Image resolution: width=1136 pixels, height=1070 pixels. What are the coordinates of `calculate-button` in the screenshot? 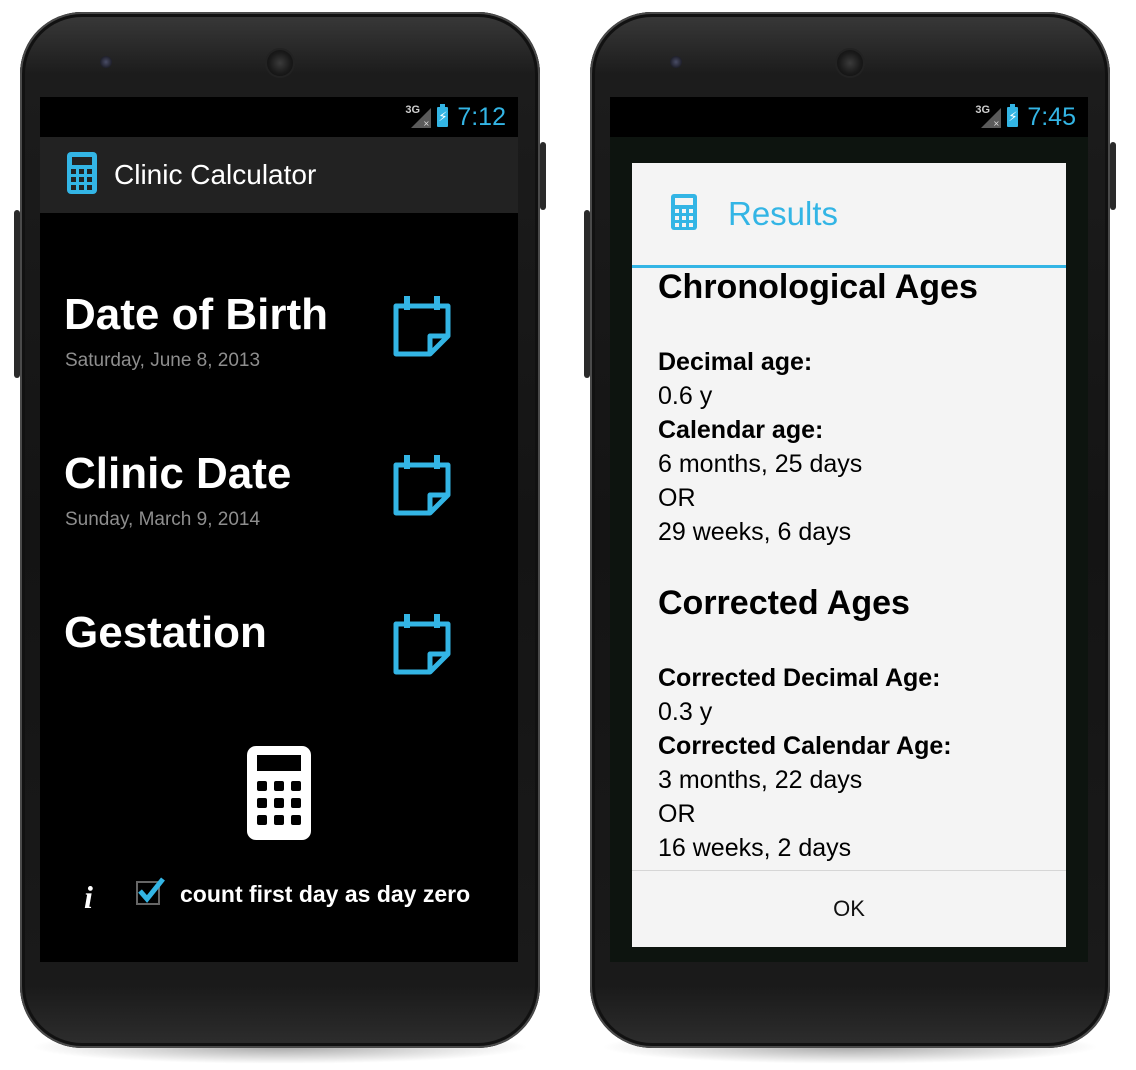 It's located at (279, 795).